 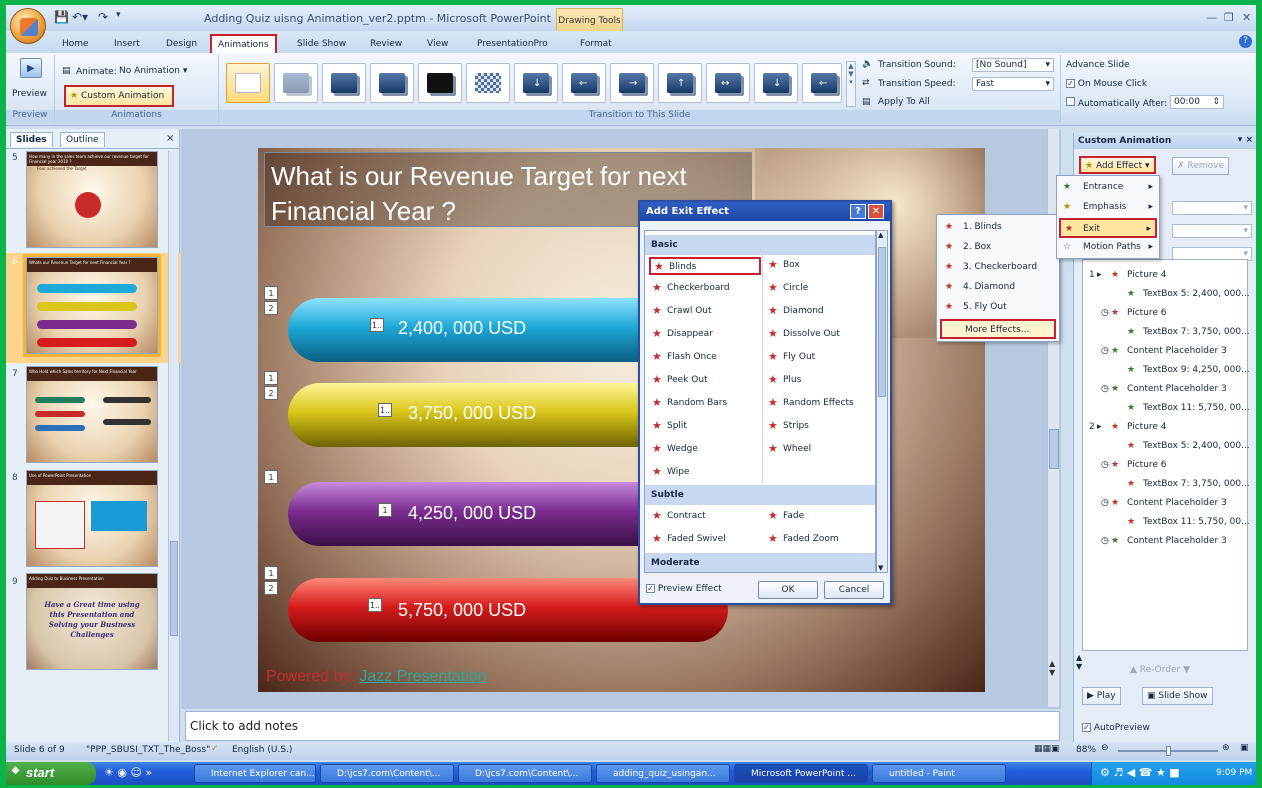 What do you see at coordinates (998, 228) in the screenshot?
I see `menu-item-blinds: ★ 1. Blinds` at bounding box center [998, 228].